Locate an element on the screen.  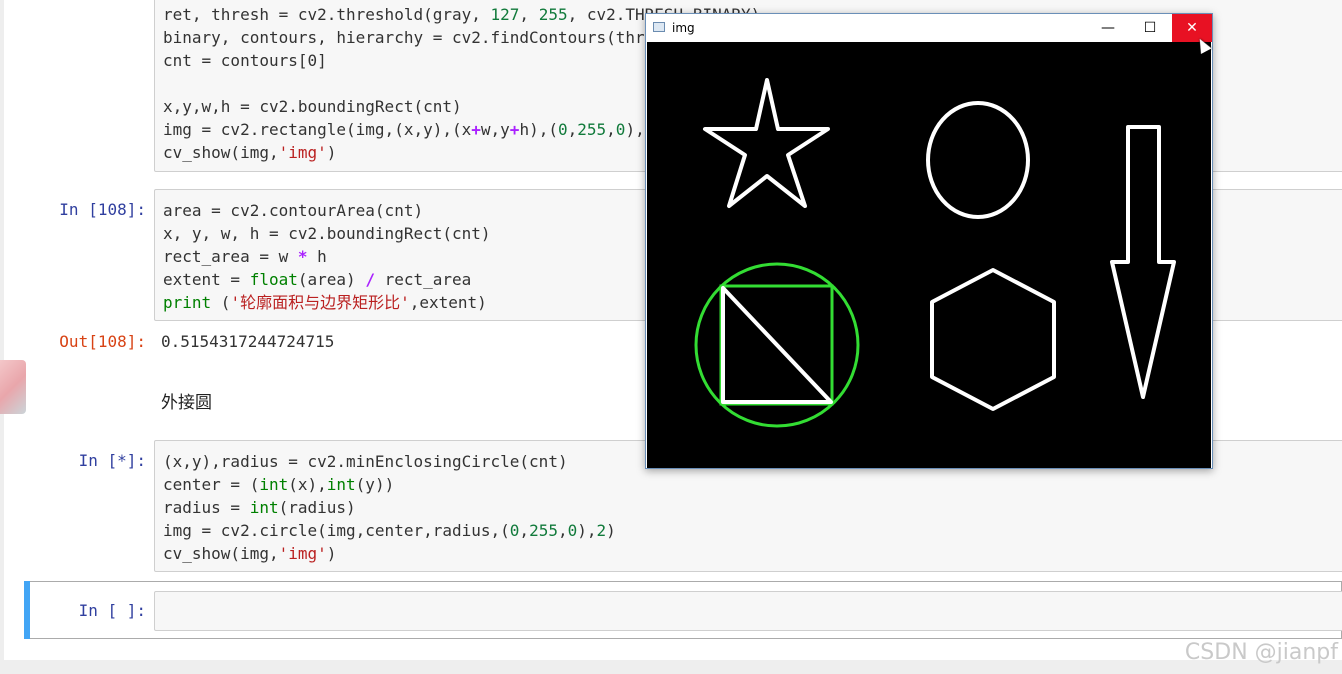
code-line: x,y,w,h = cv2.boundingRect(cnt) is located at coordinates (312, 106).